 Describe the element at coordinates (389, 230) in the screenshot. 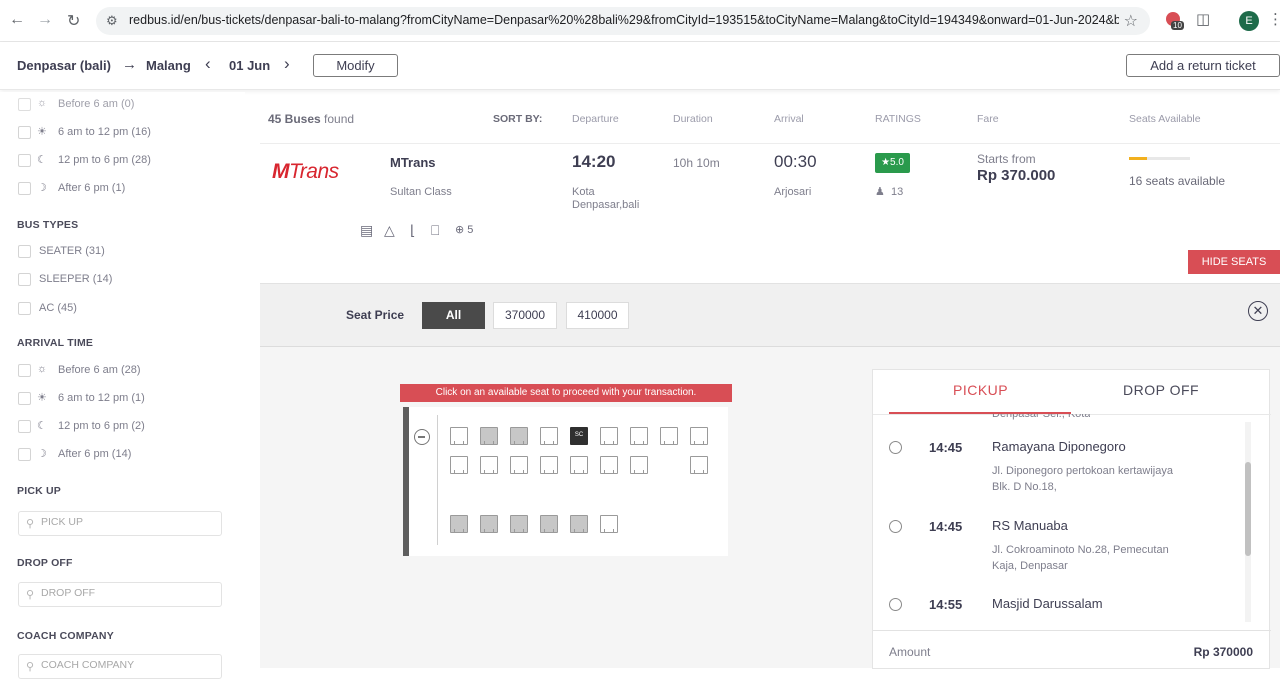

I see `water-bottle-icon: △` at that location.